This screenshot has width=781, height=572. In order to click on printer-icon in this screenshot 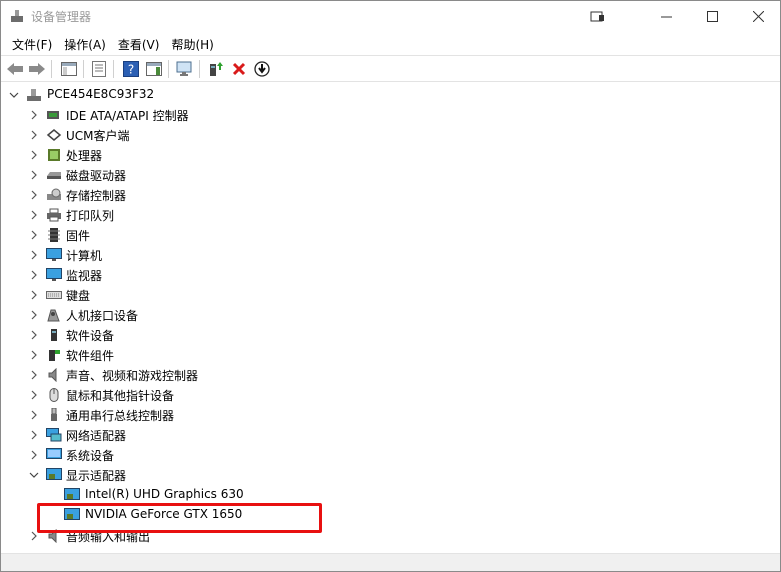, I will do `click(54, 215)`.